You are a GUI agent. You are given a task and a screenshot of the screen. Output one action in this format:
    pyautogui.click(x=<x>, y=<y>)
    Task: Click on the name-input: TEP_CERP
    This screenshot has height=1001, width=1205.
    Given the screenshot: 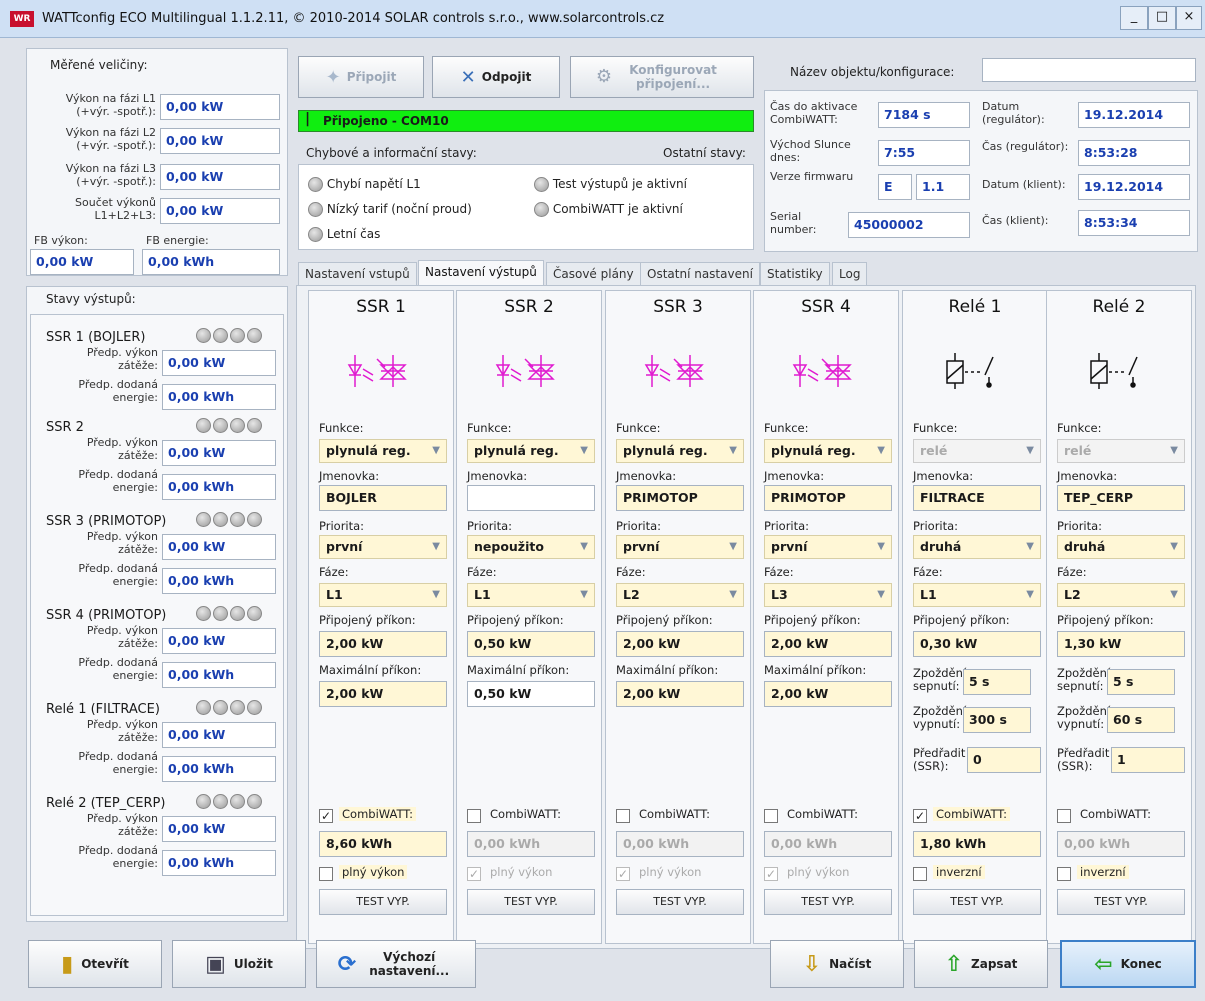 What is the action you would take?
    pyautogui.click(x=1121, y=498)
    